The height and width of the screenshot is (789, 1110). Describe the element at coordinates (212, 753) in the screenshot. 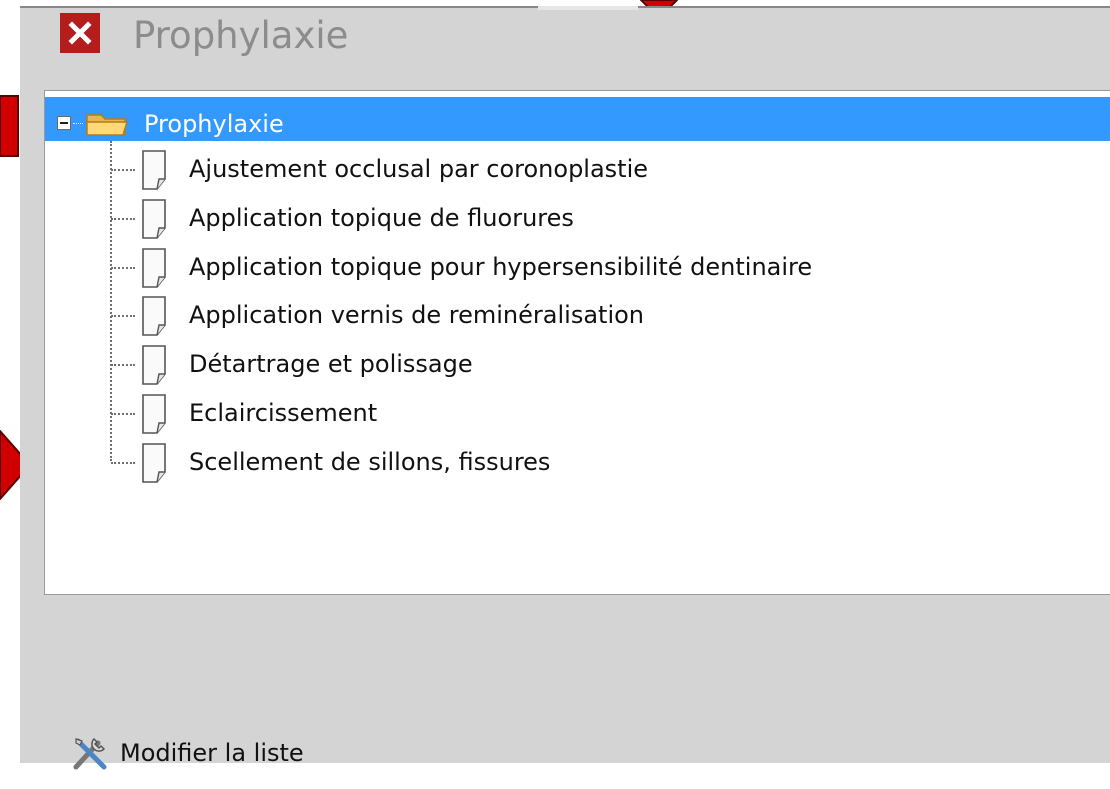

I see `modify-list-label: Modifier la liste` at that location.